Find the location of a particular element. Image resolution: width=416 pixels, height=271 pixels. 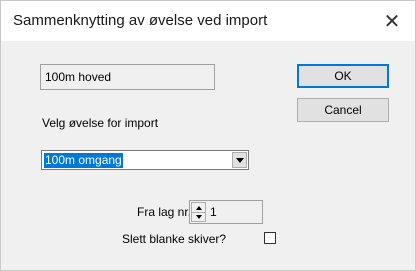

from-team-value: 1 is located at coordinates (213, 212).